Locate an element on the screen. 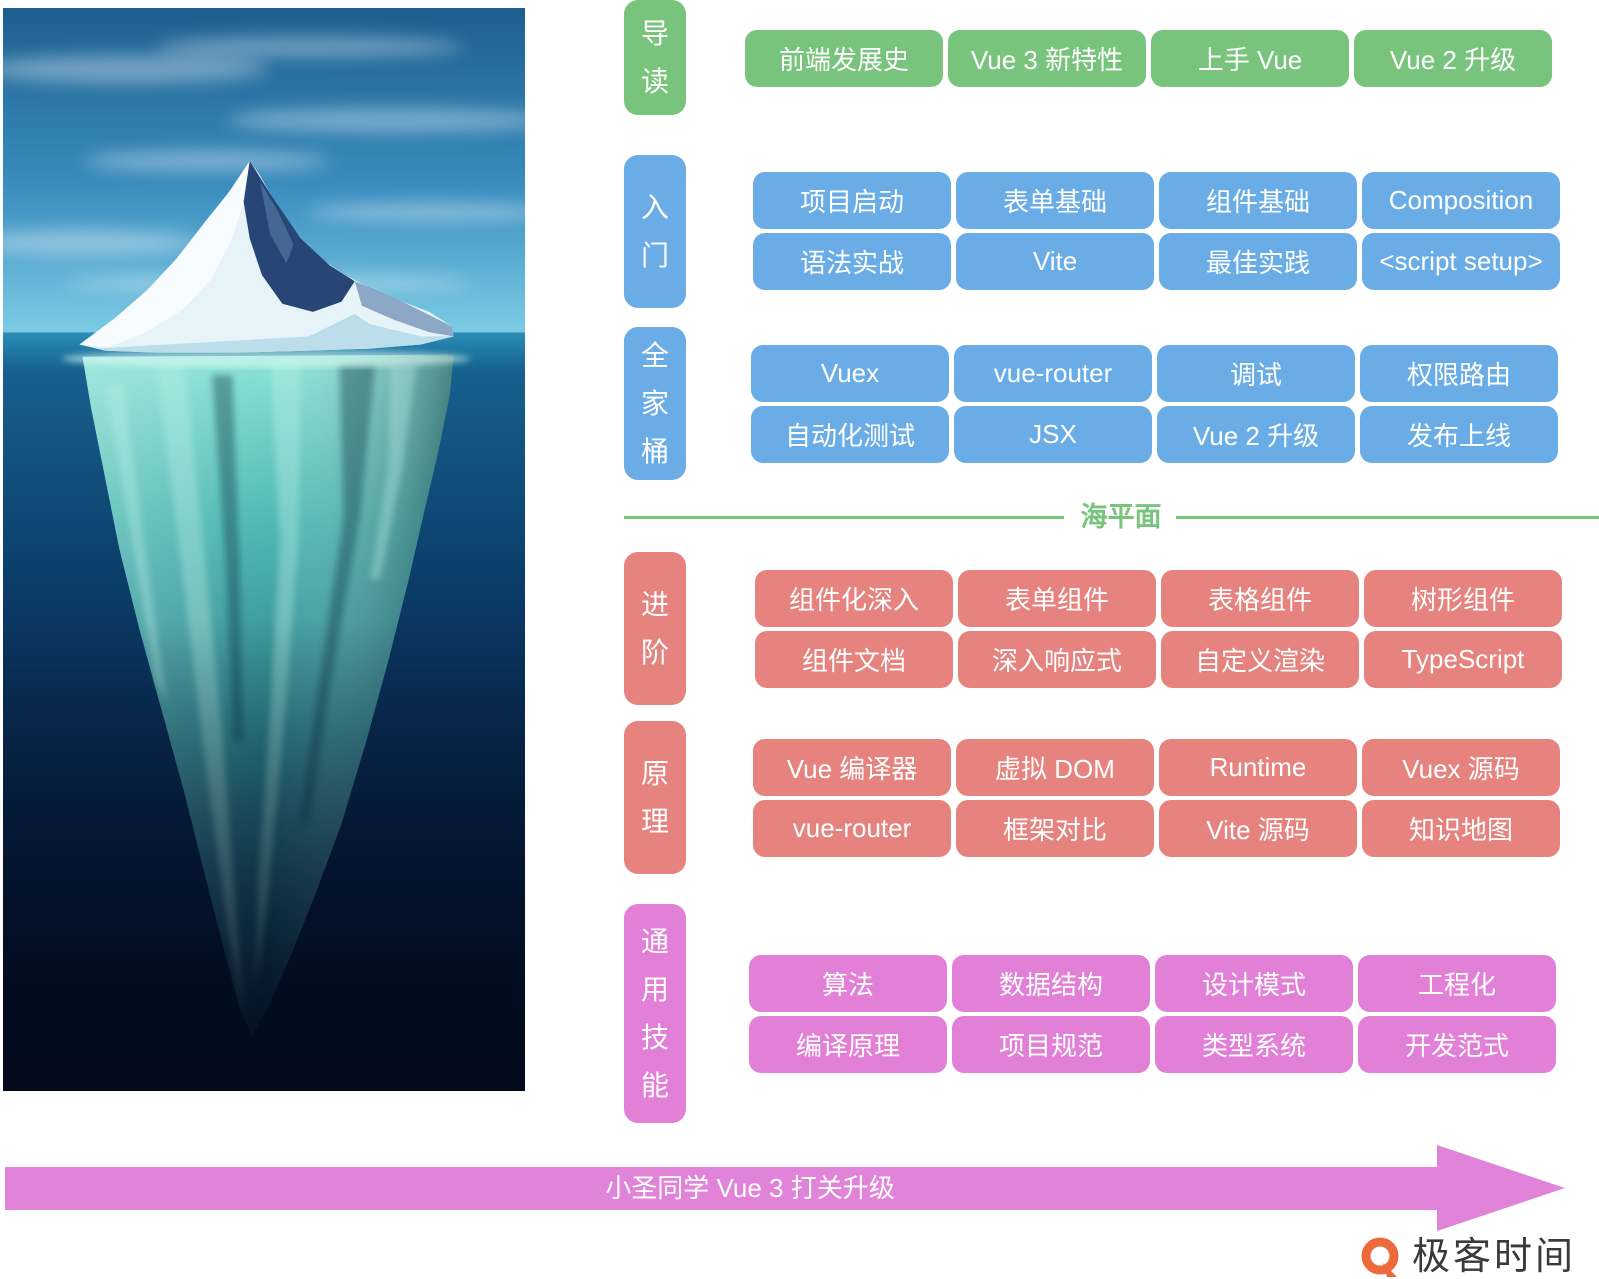 This screenshot has height=1279, width=1599. section-label-pill: 入门 is located at coordinates (655, 231).